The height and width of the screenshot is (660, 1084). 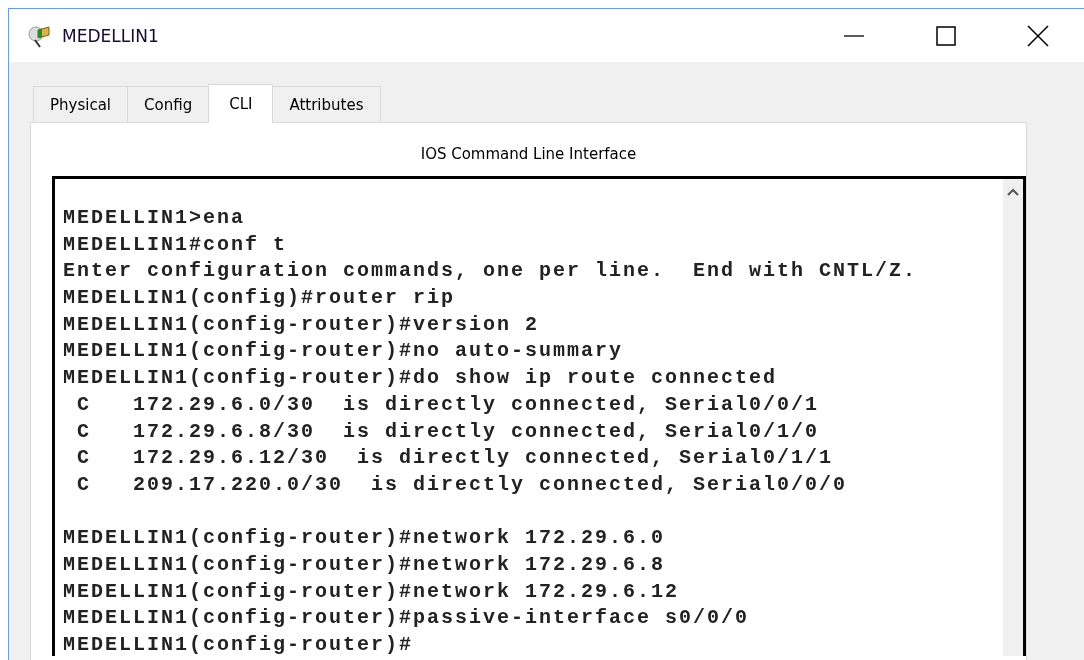 What do you see at coordinates (110, 35) in the screenshot?
I see `window-title: MEDELLIN1` at bounding box center [110, 35].